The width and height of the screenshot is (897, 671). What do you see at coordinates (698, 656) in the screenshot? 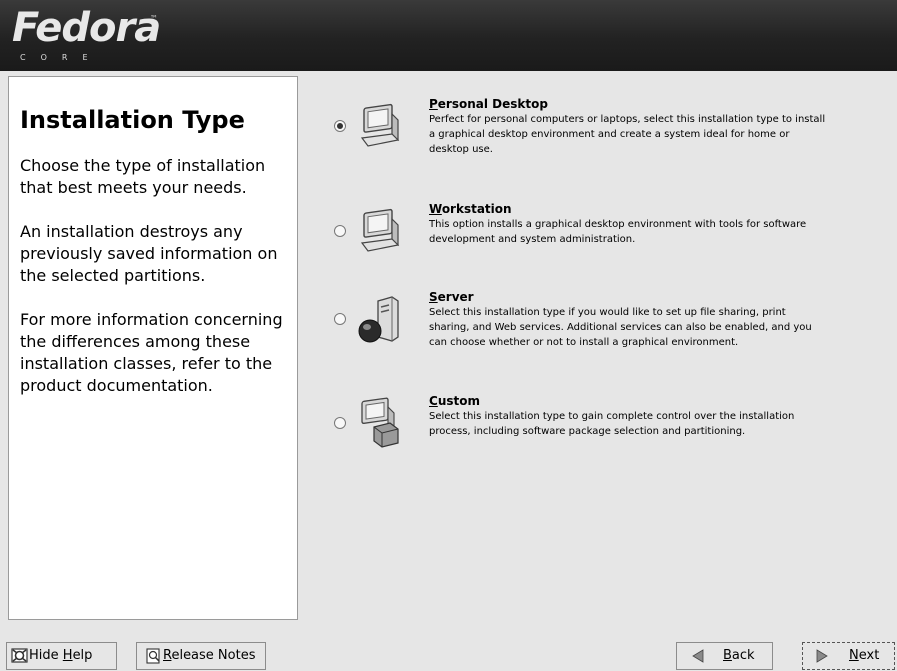
I see `back-arrow-icon` at bounding box center [698, 656].